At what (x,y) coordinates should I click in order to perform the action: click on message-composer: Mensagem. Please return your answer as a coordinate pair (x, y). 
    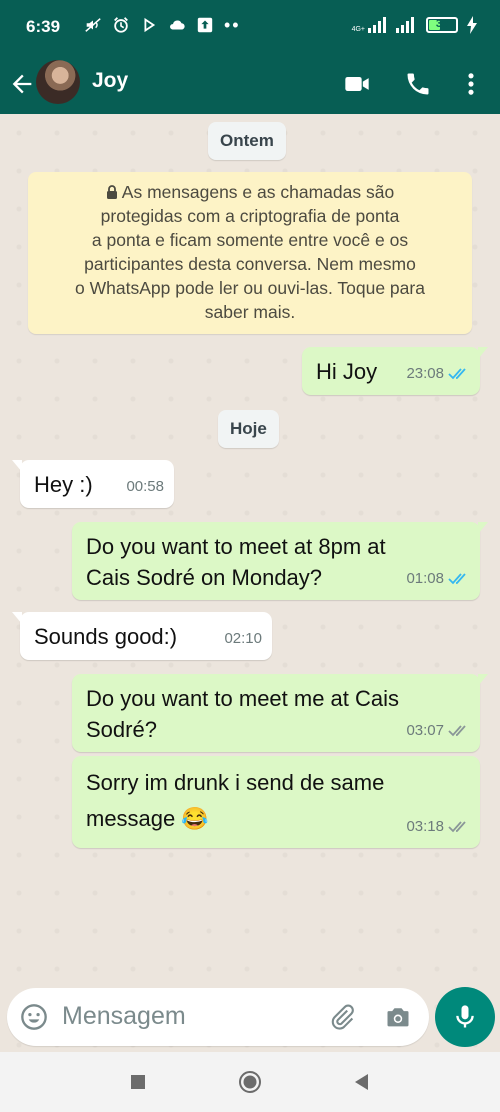
    Looking at the image, I should click on (218, 1017).